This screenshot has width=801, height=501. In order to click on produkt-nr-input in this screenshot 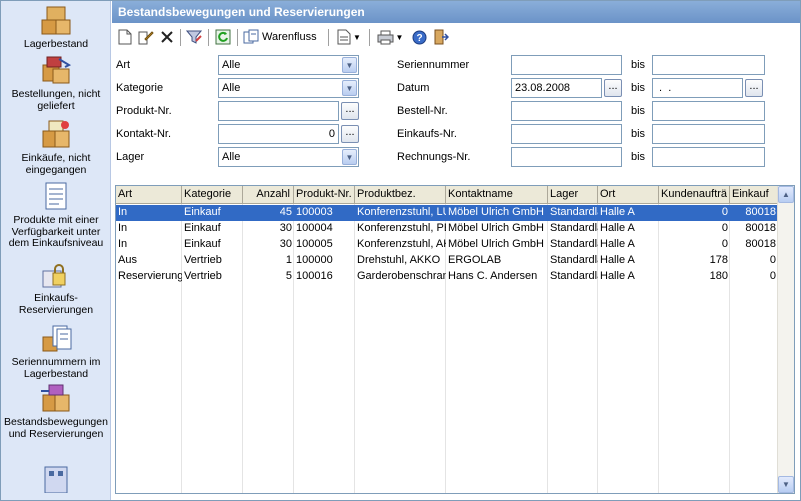, I will do `click(278, 111)`.